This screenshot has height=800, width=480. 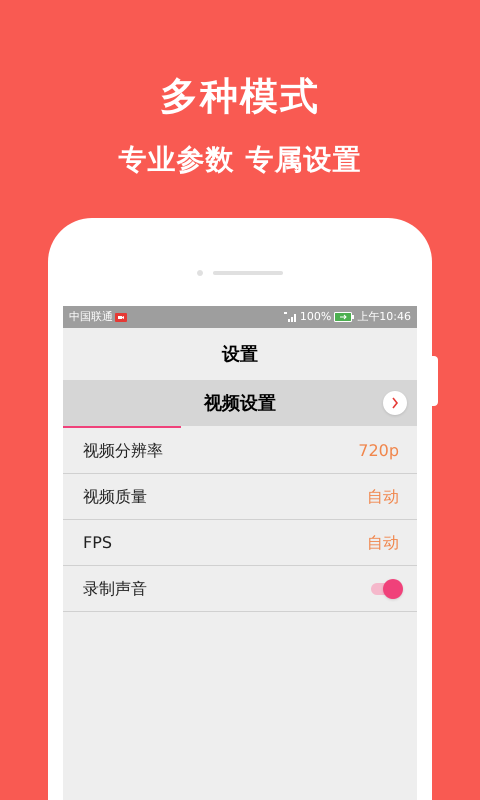 What do you see at coordinates (384, 316) in the screenshot?
I see `clock: 上午10:46` at bounding box center [384, 316].